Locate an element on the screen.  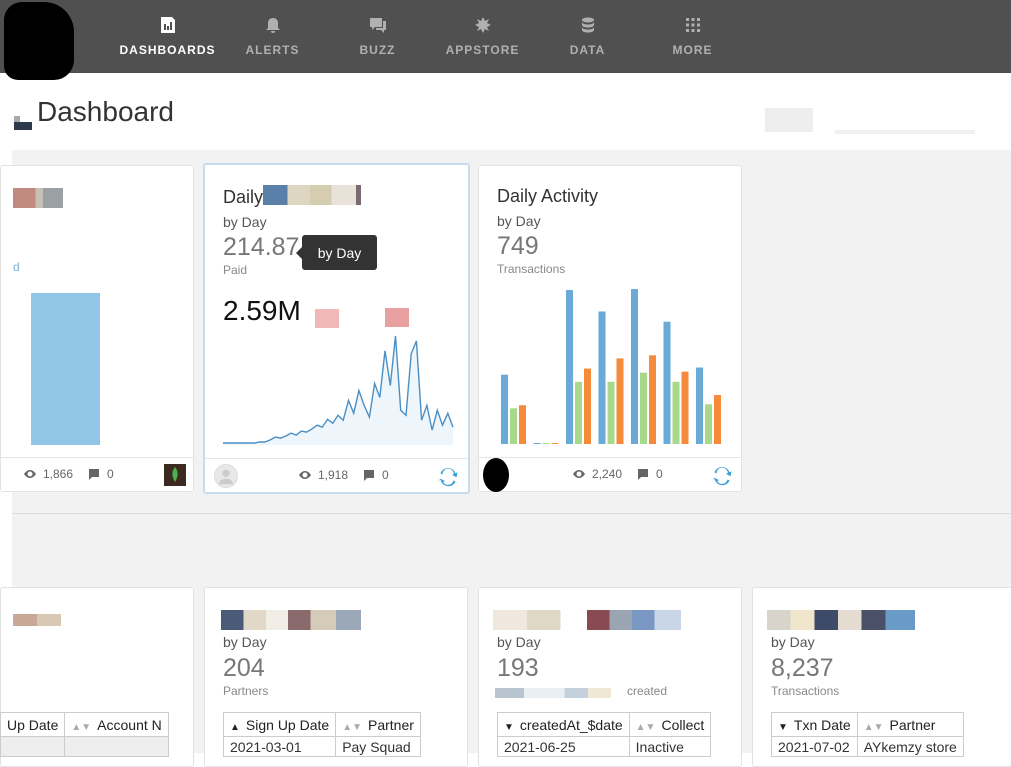
nav-label: DASHBOARDS is located at coordinates (167, 50).